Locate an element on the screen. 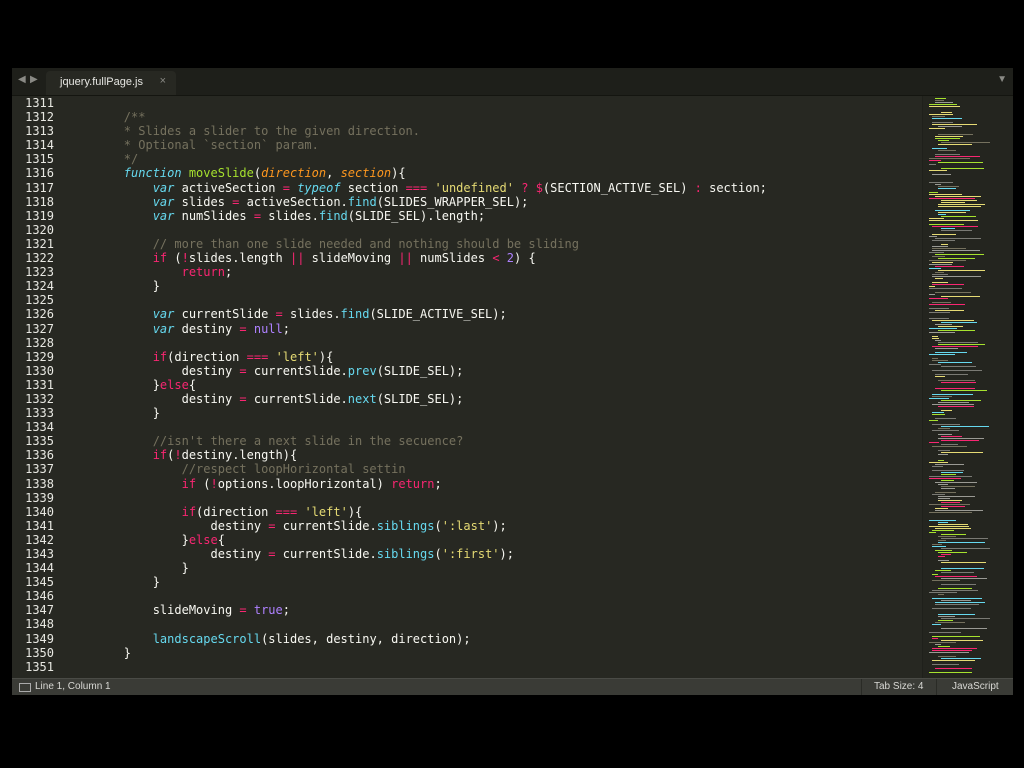 Image resolution: width=1024 pixels, height=768 pixels. code-line: destiny = currentSlide.next(SLIDE_SEL); is located at coordinates (491, 399).